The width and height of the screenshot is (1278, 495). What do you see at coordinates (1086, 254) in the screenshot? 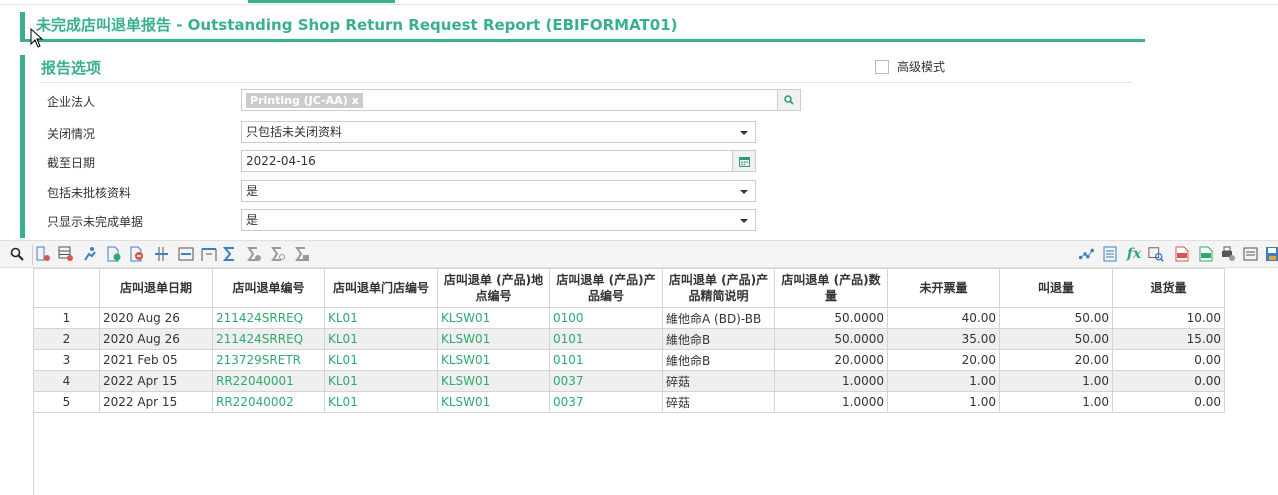
I see `chart-icon` at bounding box center [1086, 254].